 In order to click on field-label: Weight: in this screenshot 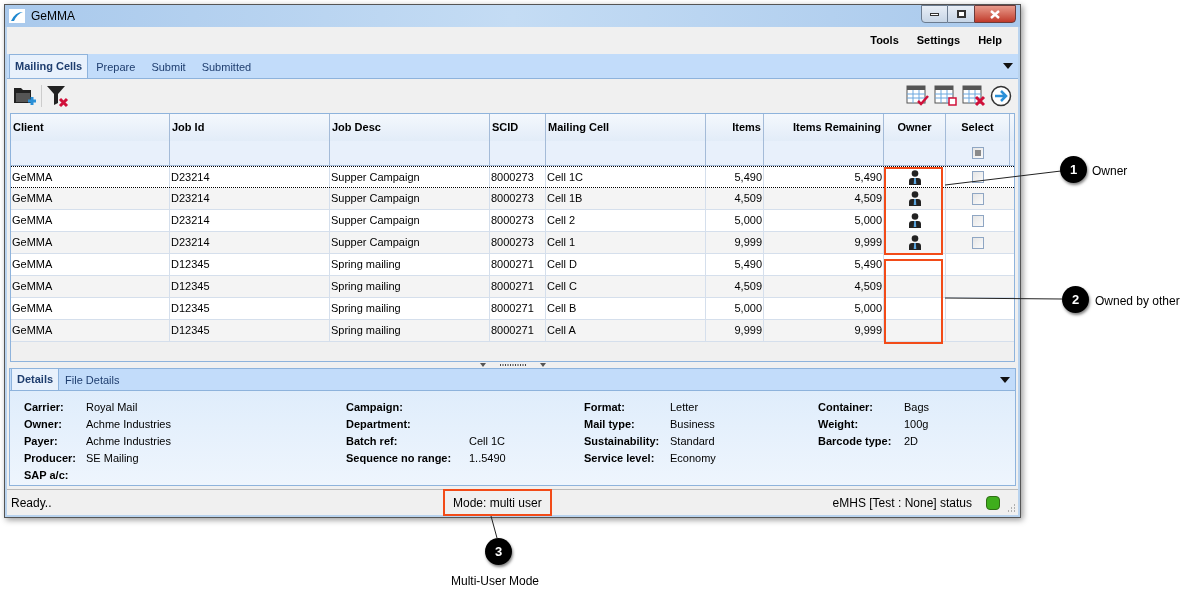, I will do `click(839, 425)`.